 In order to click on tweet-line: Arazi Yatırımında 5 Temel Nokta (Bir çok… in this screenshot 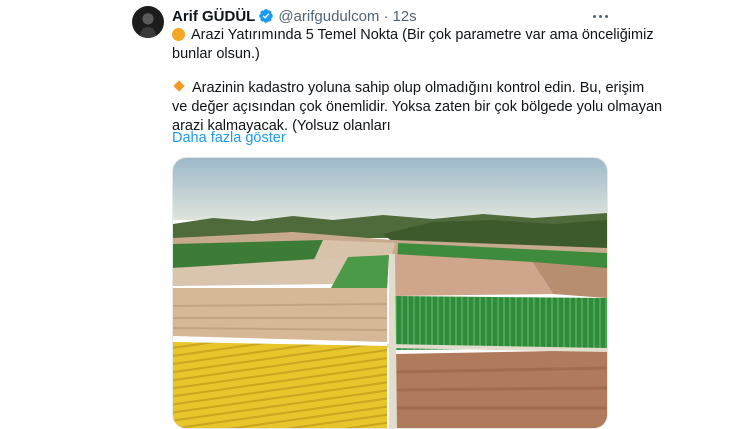, I will do `click(413, 35)`.